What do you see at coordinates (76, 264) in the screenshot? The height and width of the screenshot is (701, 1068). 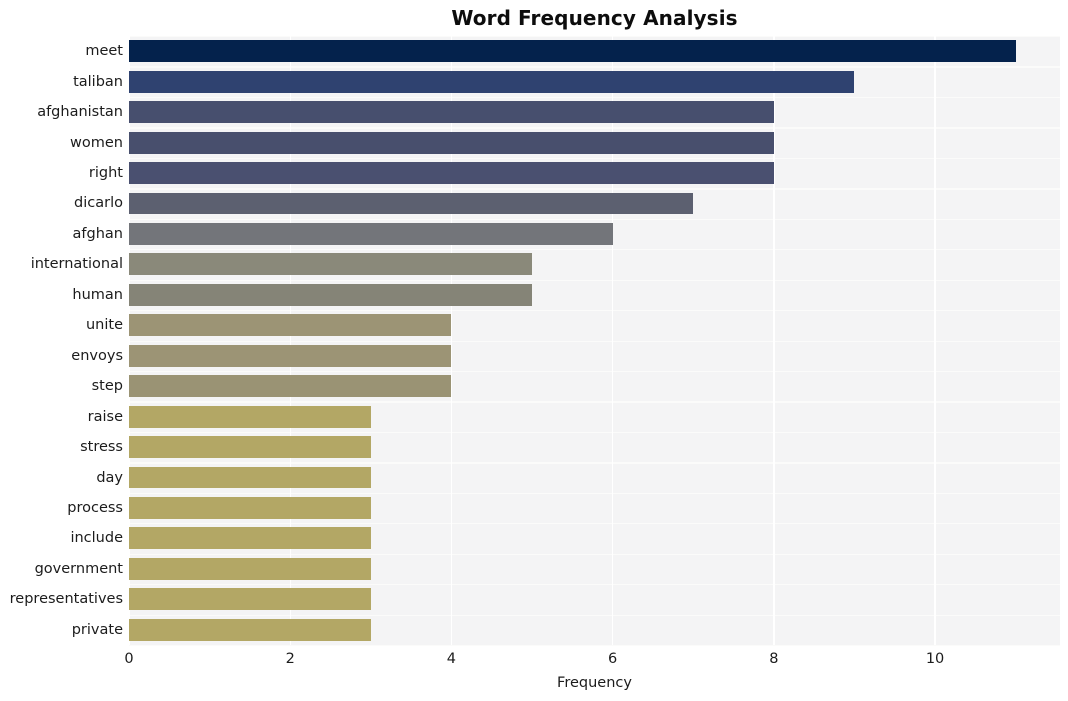 I see `y-axis-tick-label: international` at bounding box center [76, 264].